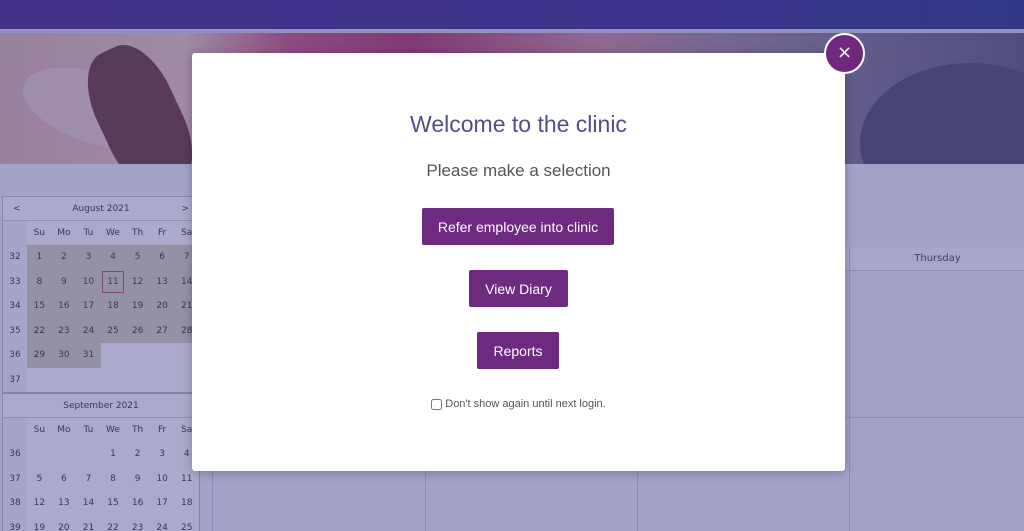 This screenshot has width=1024, height=531. Describe the element at coordinates (844, 53) in the screenshot. I see `close-icon: ×` at that location.